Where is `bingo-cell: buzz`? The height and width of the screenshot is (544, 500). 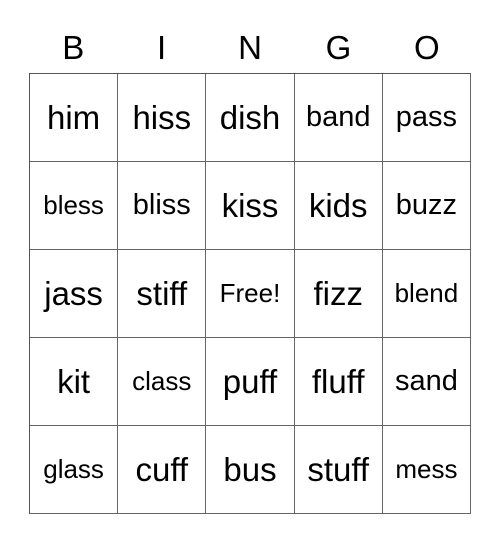
bingo-cell: buzz is located at coordinates (426, 206).